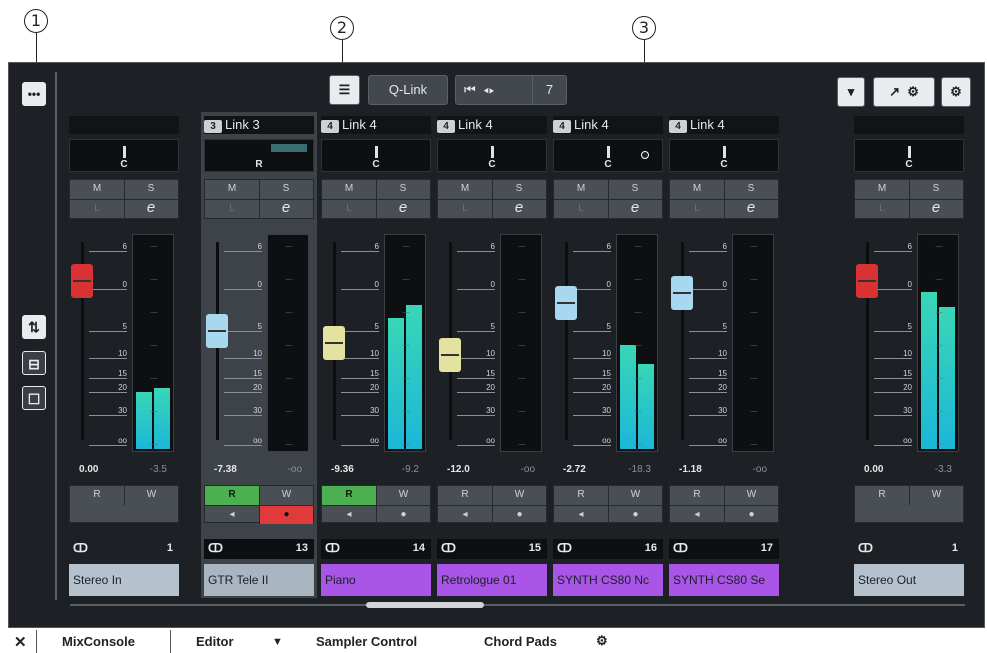  What do you see at coordinates (408, 90) in the screenshot?
I see `qlink-button: Q-Link` at bounding box center [408, 90].